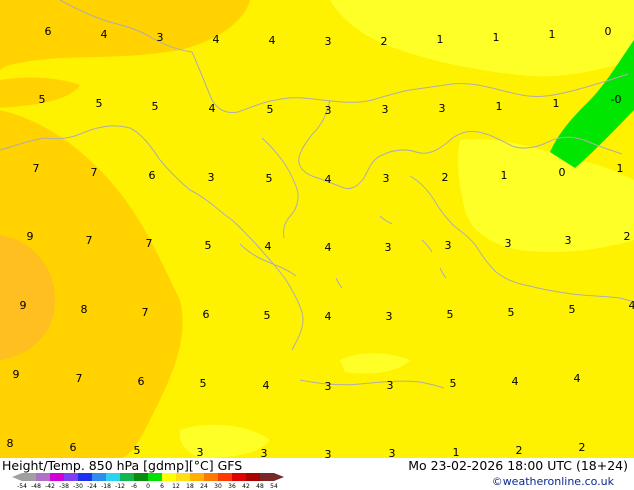 The width and height of the screenshot is (634, 490). Describe the element at coordinates (562, 172) in the screenshot. I see `temperature-label: 0` at that location.